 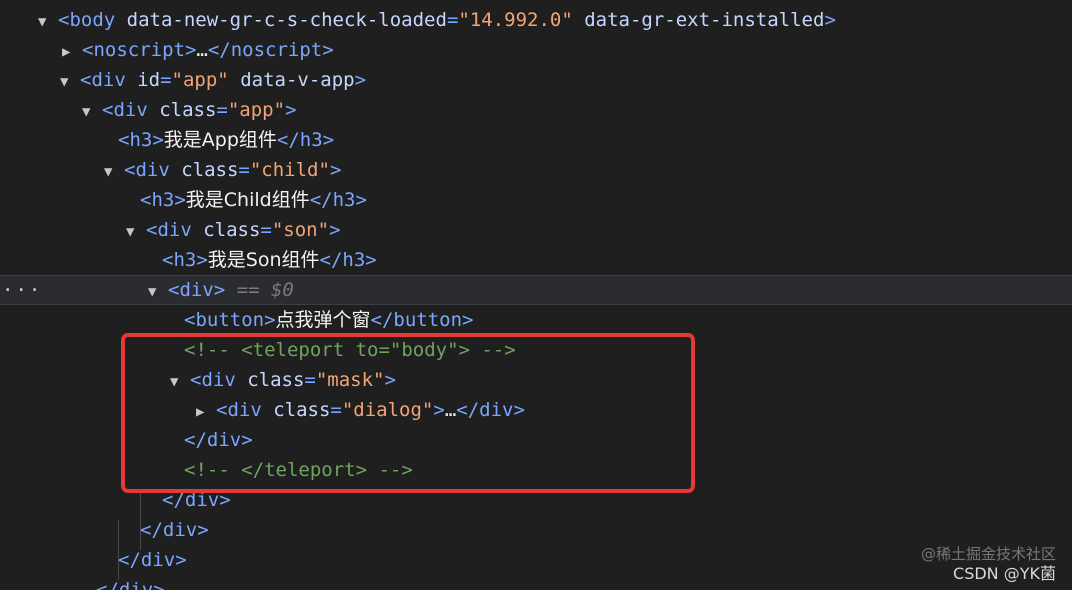 What do you see at coordinates (22, 290) in the screenshot?
I see `more-options-icon: ···` at bounding box center [22, 290].